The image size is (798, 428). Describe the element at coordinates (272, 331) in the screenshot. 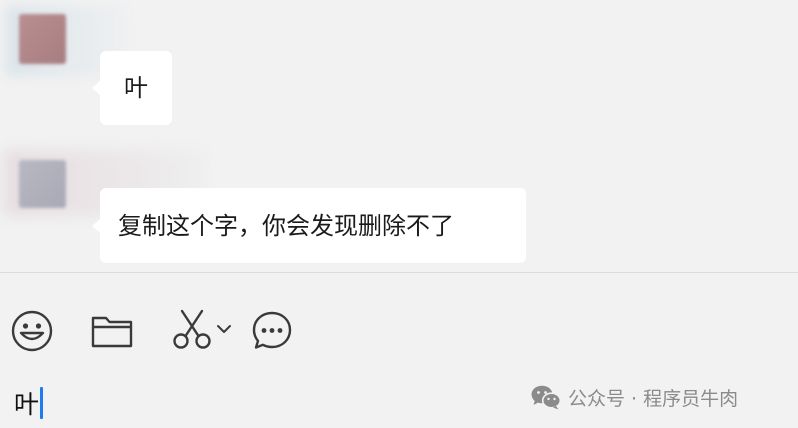

I see `chat-bubble-icon` at that location.